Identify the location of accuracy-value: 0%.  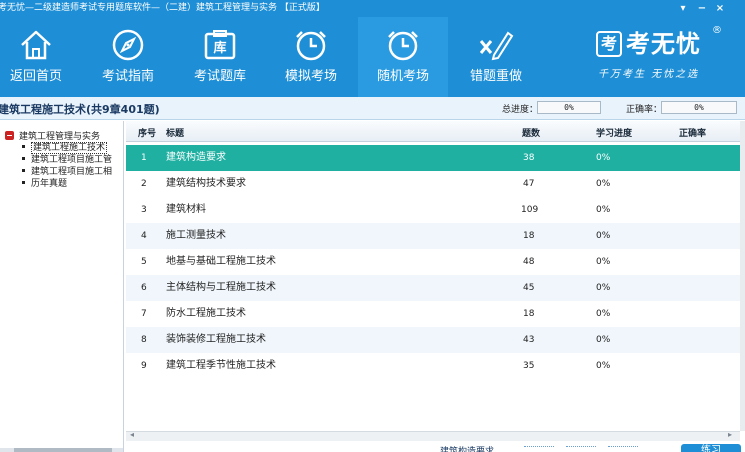
(699, 107).